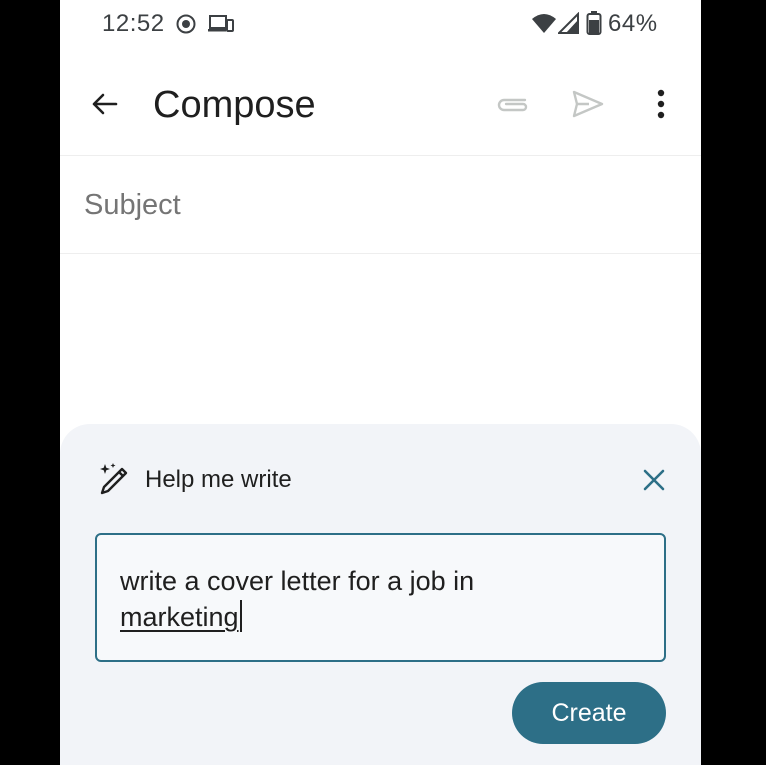  I want to click on magic-pen-icon, so click(114, 480).